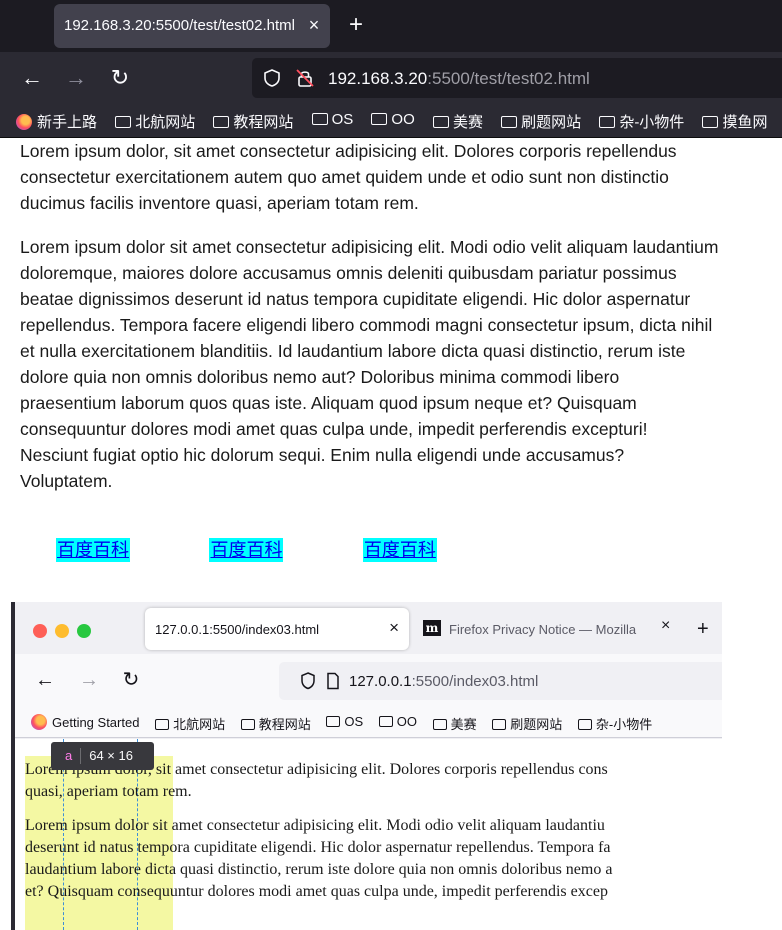  What do you see at coordinates (108, 791) in the screenshot?
I see `text-line: quasi, aperiam totam rem.` at bounding box center [108, 791].